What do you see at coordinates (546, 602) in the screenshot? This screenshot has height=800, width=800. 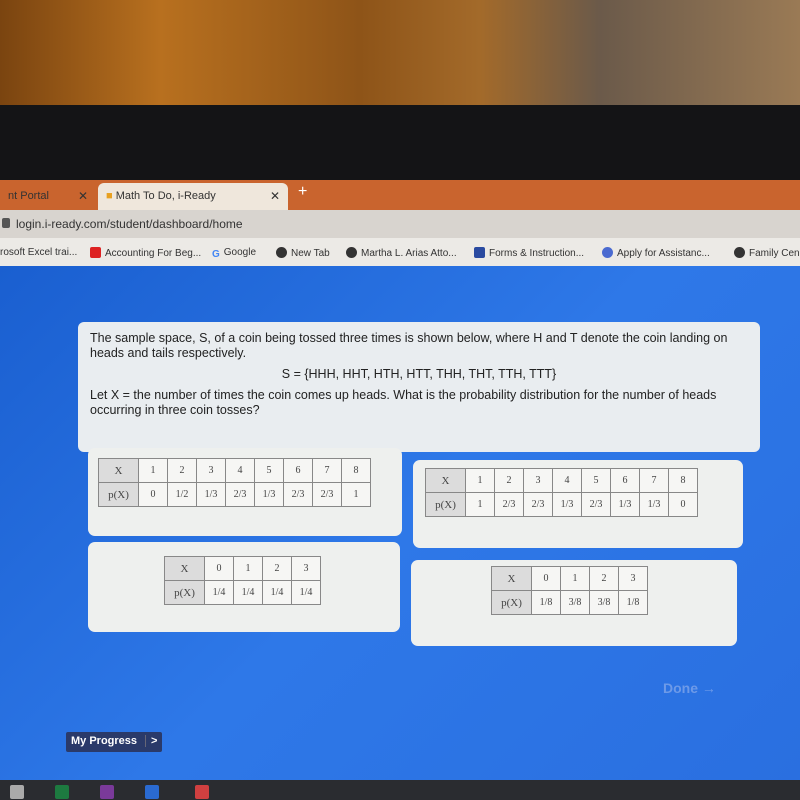 I see `p-value: 1/8` at bounding box center [546, 602].